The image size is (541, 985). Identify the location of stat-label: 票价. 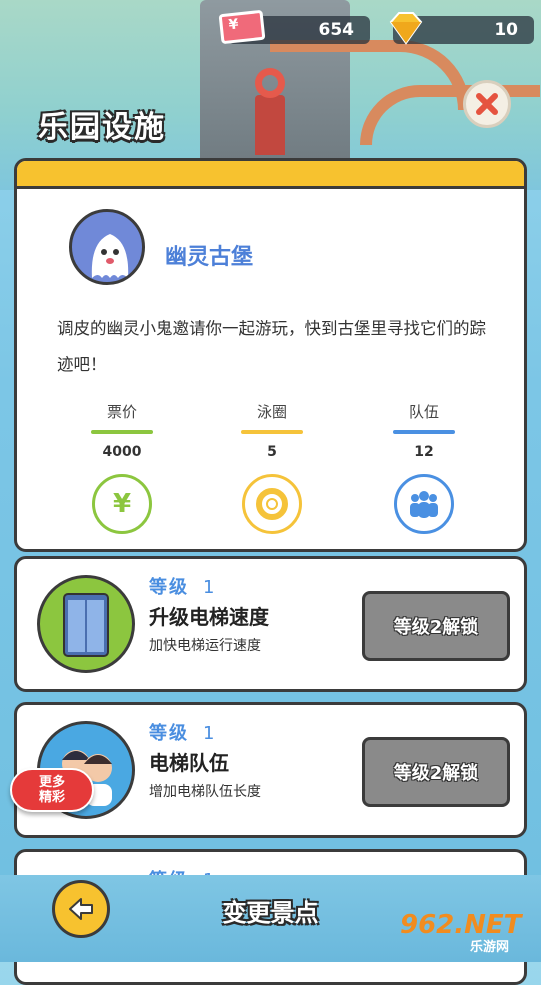
(121, 412).